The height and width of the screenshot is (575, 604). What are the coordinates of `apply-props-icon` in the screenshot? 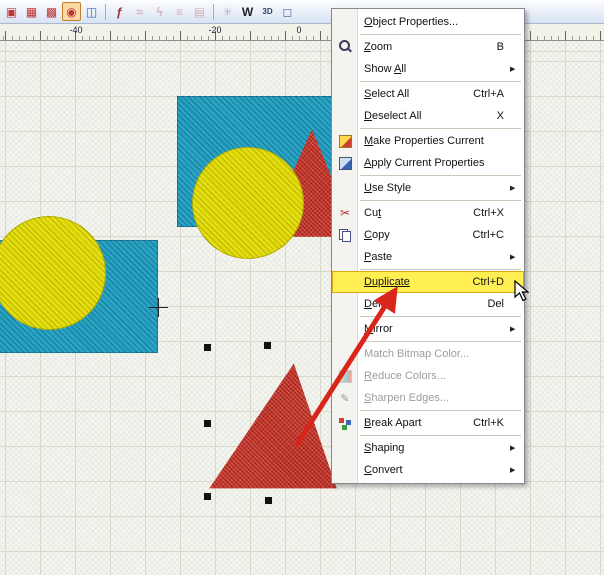 It's located at (345, 163).